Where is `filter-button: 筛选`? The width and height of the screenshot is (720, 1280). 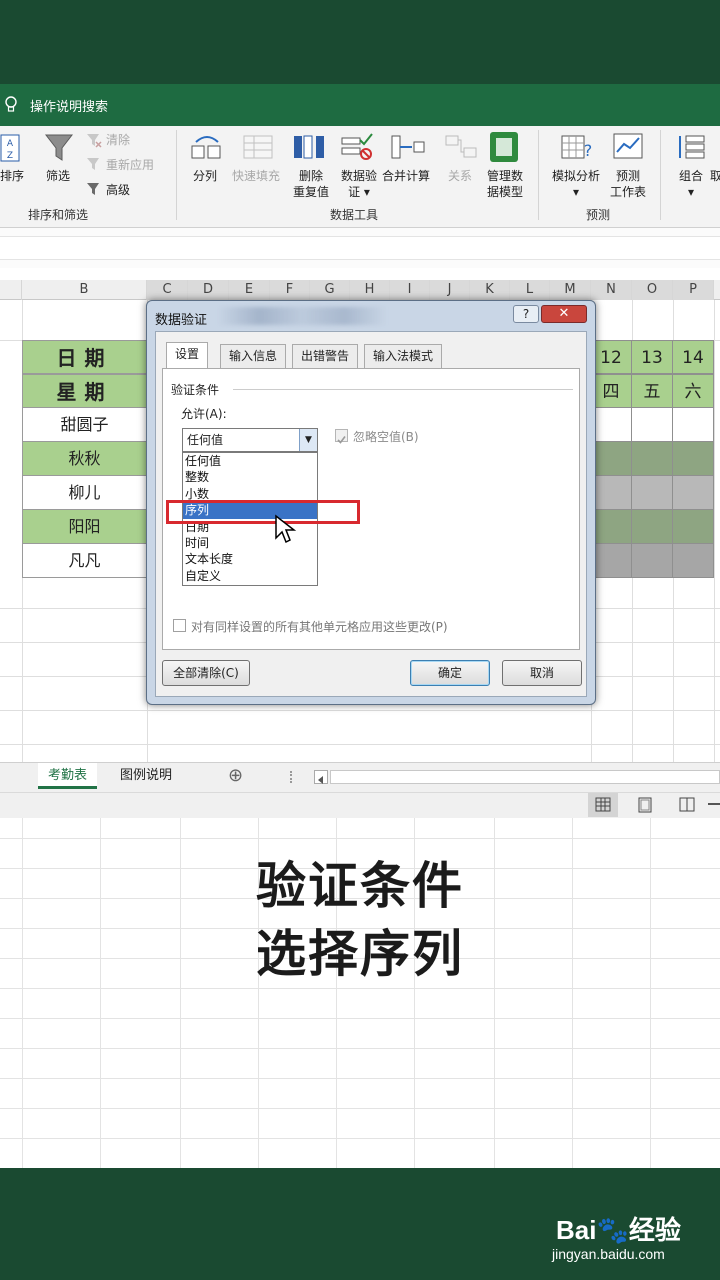
filter-button: 筛选 is located at coordinates (58, 176).